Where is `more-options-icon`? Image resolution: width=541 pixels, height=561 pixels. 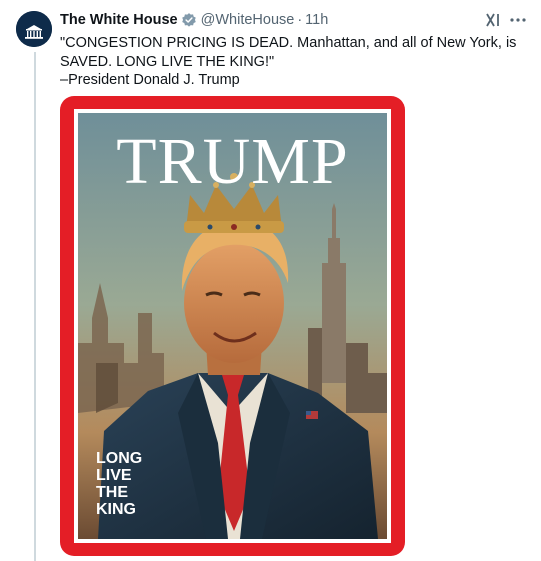
more-options-icon is located at coordinates (518, 20).